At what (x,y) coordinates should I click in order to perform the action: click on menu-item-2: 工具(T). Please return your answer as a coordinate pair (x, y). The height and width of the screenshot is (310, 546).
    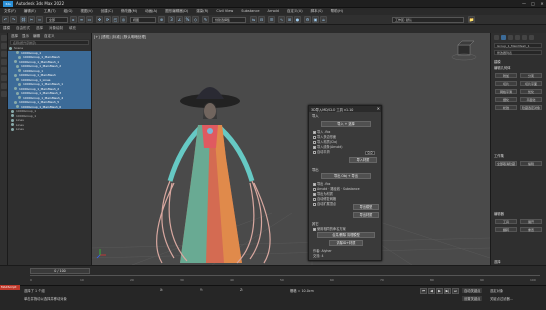
    Looking at the image, I should click on (50, 11).